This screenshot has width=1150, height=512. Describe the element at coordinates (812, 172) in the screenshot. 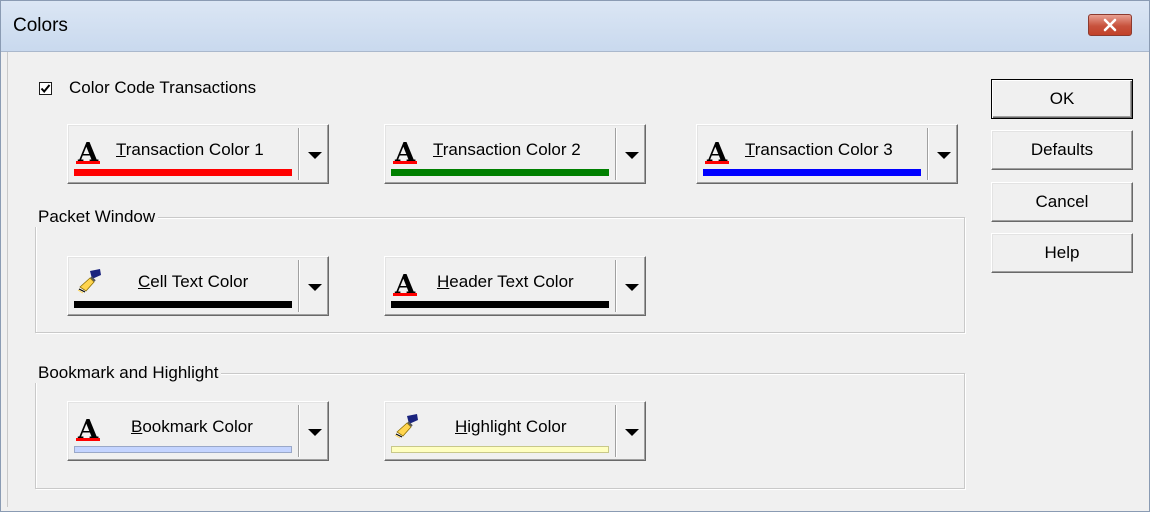

I see `transaction-color-3-swatch` at that location.